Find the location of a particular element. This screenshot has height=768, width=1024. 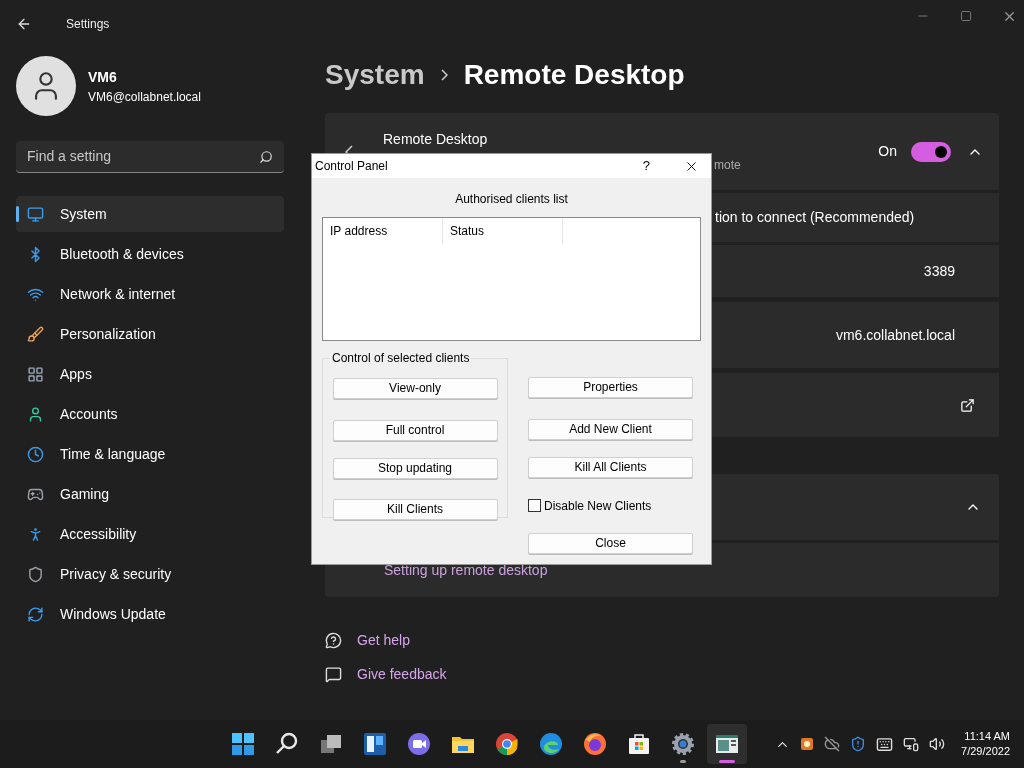

update-icon is located at coordinates (35, 614).